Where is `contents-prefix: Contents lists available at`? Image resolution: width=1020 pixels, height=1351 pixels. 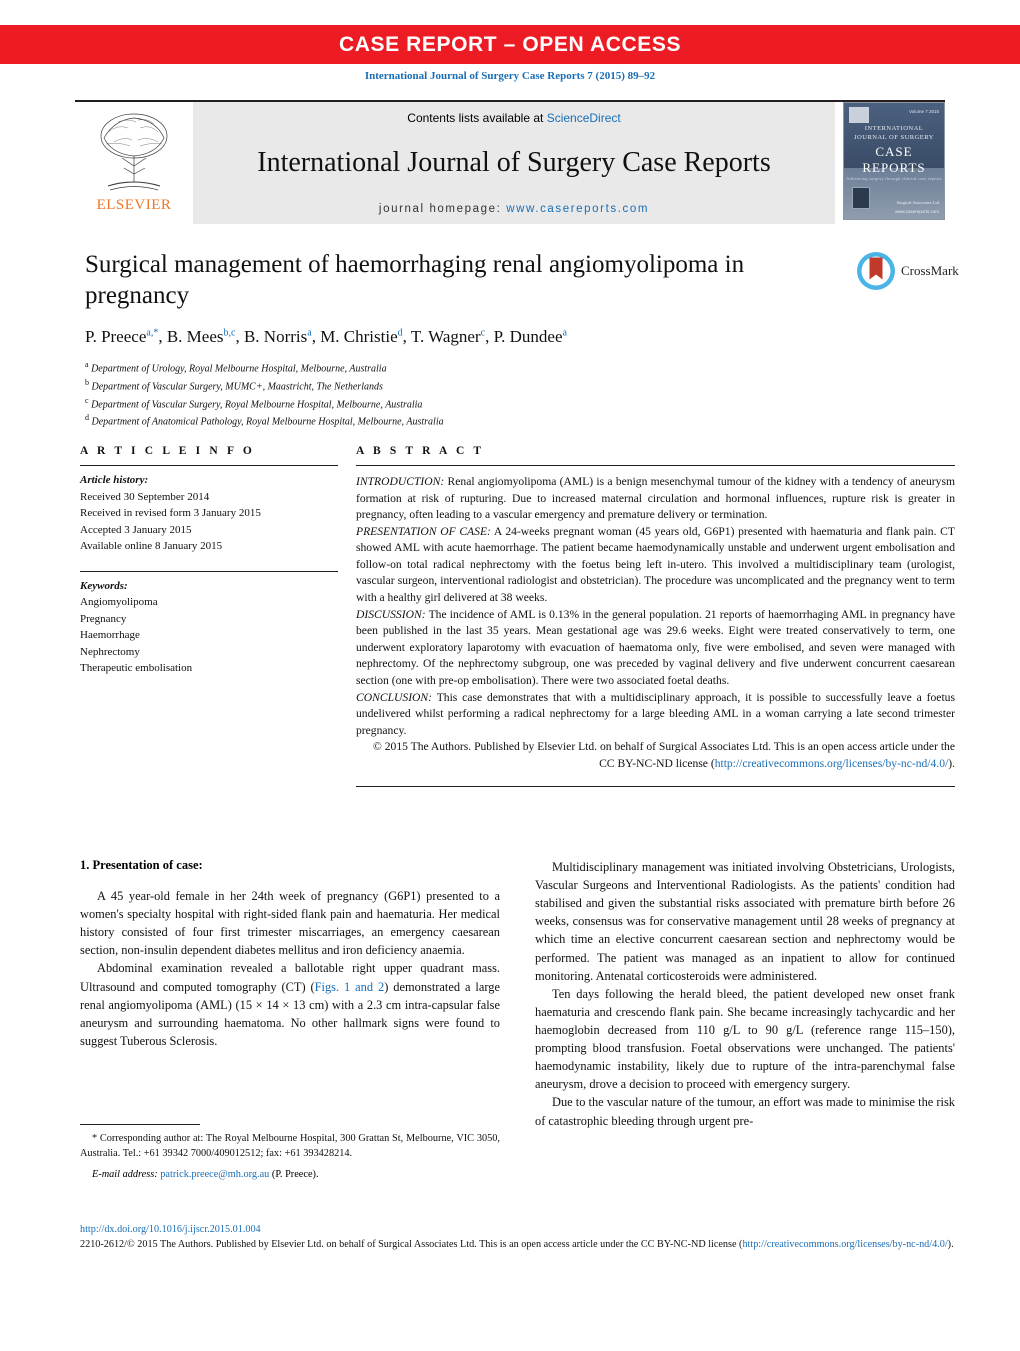 contents-prefix: Contents lists available at is located at coordinates (477, 118).